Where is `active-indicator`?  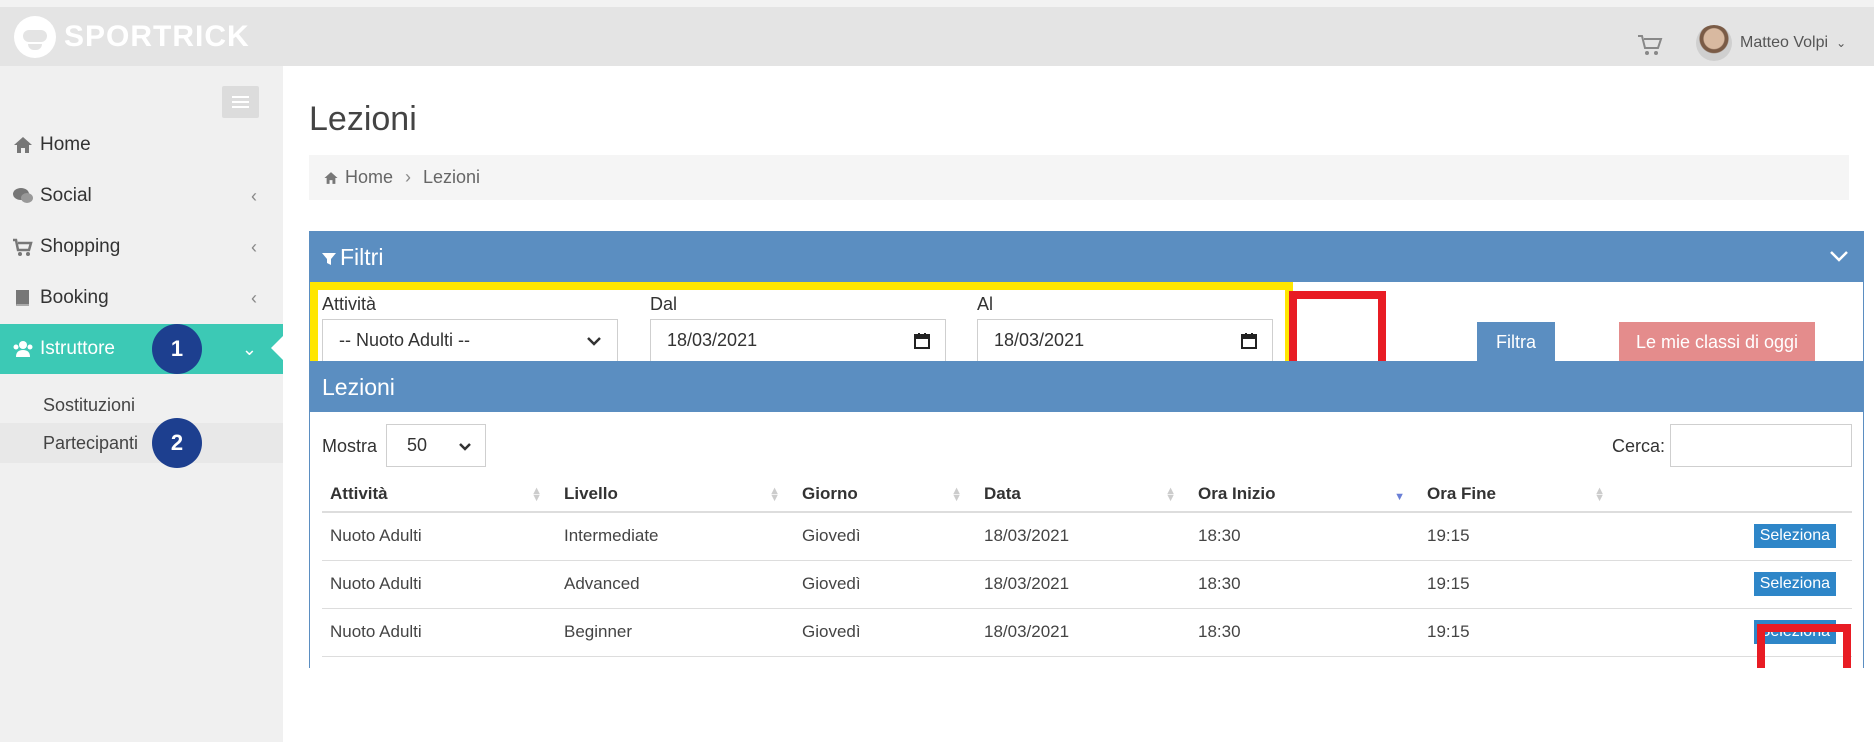
active-indicator is located at coordinates (277, 348).